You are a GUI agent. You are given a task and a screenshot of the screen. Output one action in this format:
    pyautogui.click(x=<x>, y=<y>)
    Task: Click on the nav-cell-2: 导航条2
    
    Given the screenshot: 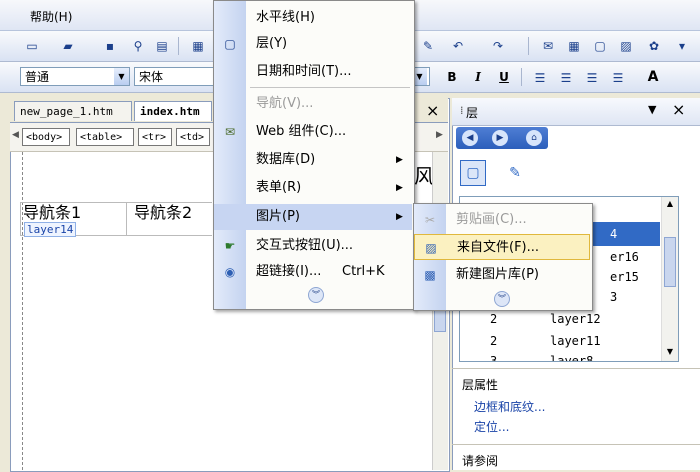 What is the action you would take?
    pyautogui.click(x=163, y=213)
    